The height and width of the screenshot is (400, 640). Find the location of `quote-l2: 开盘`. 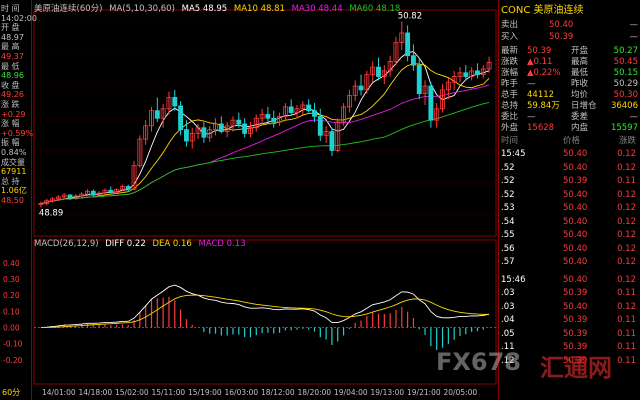

quote-l2: 开盘 is located at coordinates (580, 51).